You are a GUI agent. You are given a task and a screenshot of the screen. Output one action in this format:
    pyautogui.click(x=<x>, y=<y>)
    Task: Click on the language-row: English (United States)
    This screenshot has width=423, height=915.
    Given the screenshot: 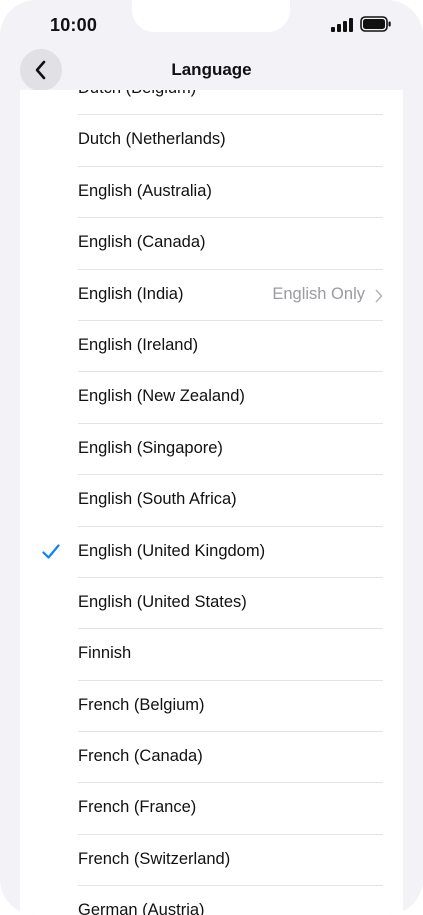 What is the action you would take?
    pyautogui.click(x=211, y=604)
    